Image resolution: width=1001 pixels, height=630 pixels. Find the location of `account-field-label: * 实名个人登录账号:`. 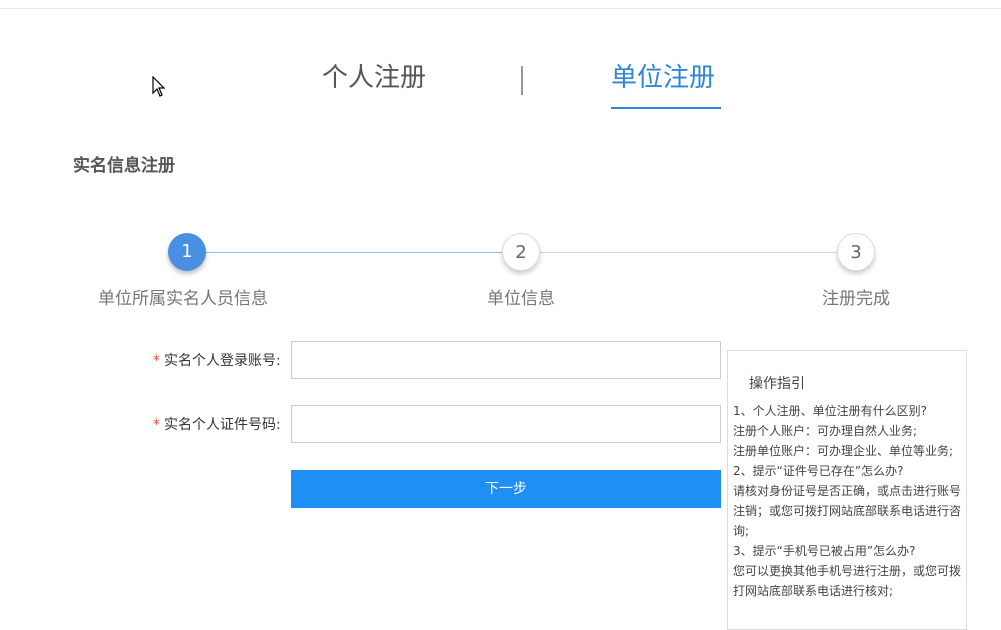

account-field-label: * 实名个人登录账号: is located at coordinates (217, 360).